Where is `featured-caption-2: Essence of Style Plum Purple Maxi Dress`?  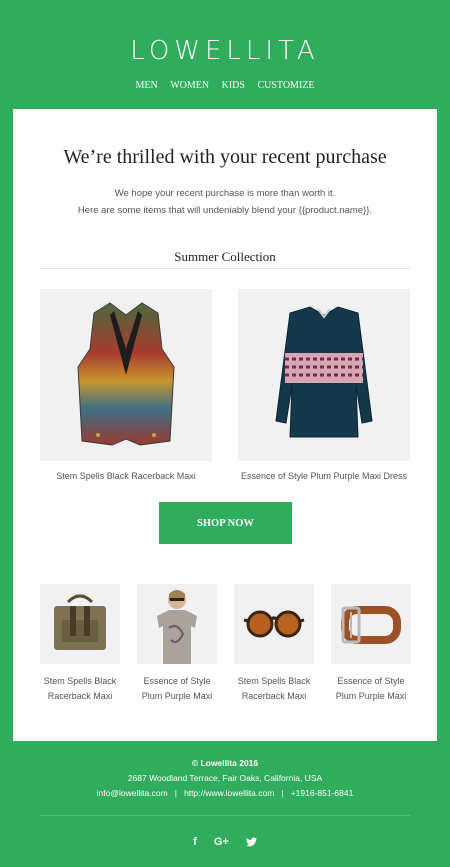 featured-caption-2: Essence of Style Plum Purple Maxi Dress is located at coordinates (324, 476).